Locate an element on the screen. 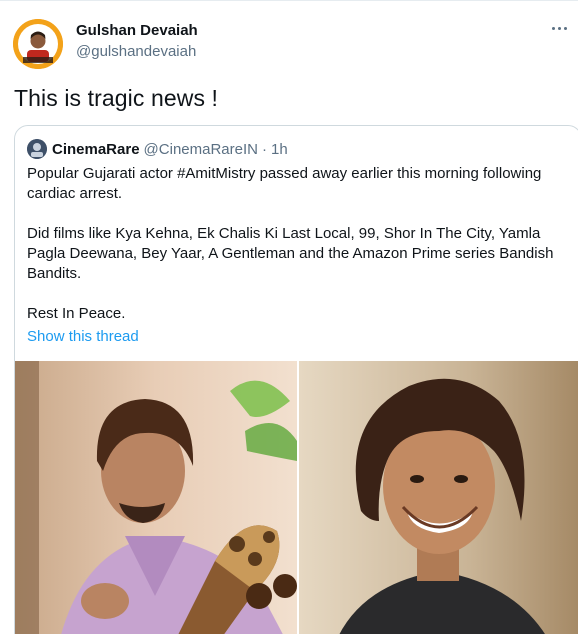 This screenshot has width=578, height=634. tweet-text: This is tragic news ! is located at coordinates (116, 98).